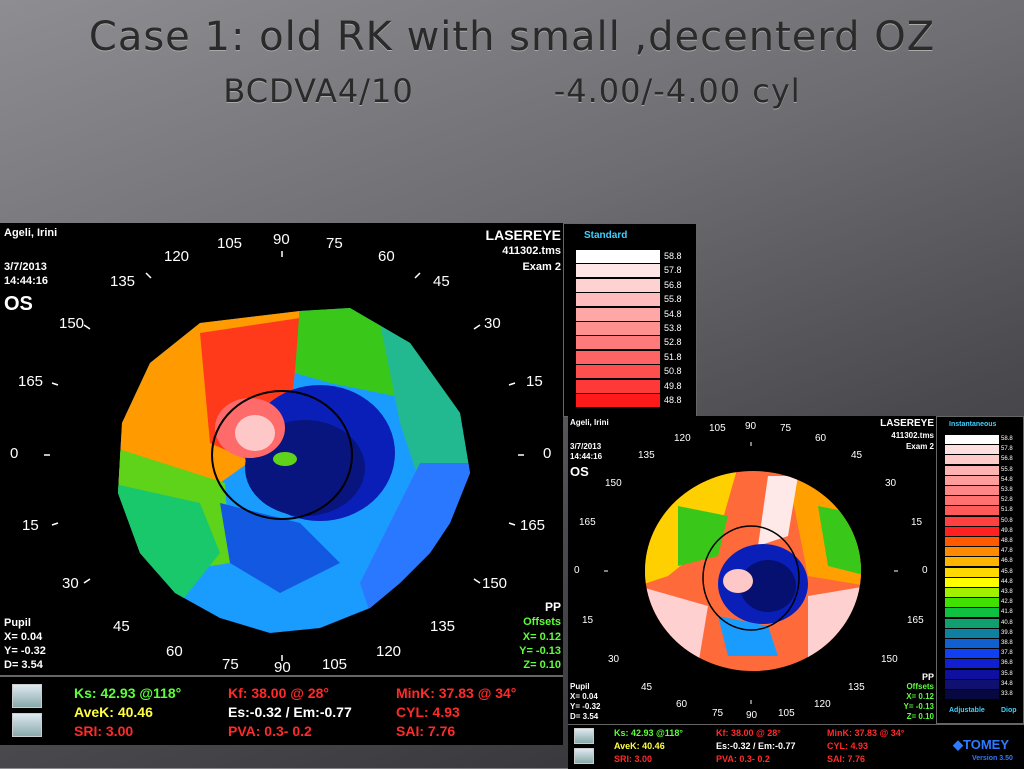  What do you see at coordinates (866, 733) in the screenshot?
I see `mink-value-2: MinK: 37.83 @ 34°` at bounding box center [866, 733].